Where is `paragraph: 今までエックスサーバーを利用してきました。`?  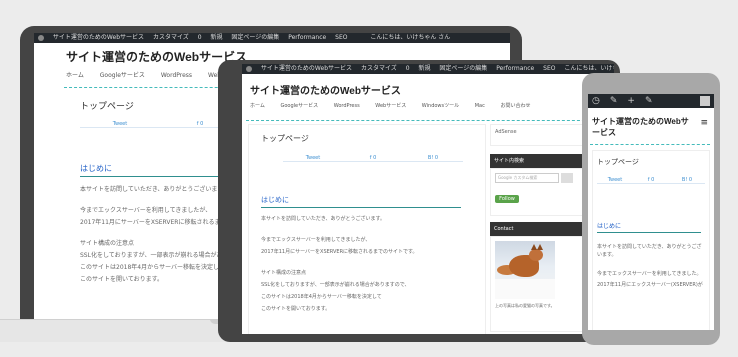 paragraph: 今までエックスサーバーを利用してきました。 is located at coordinates (649, 274).